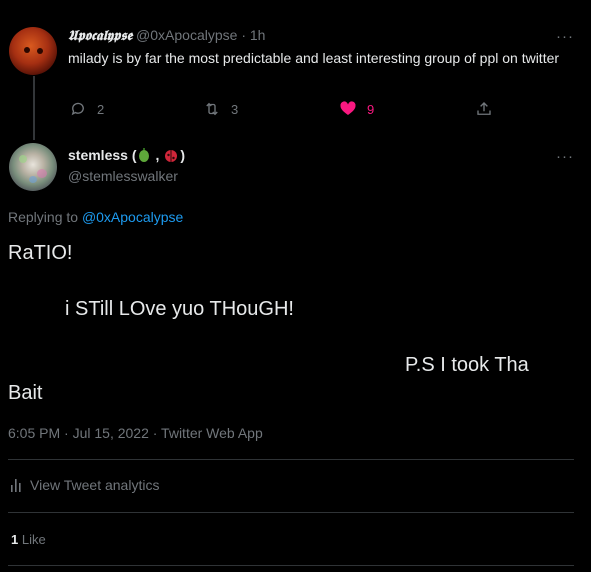 Image resolution: width=591 pixels, height=572 pixels. What do you see at coordinates (100, 36) in the screenshot?
I see `parent-display-name: 𝖀𝖕𝖔𝖈𝖆𝖑𝖞𝖕𝖘𝖊` at bounding box center [100, 36].